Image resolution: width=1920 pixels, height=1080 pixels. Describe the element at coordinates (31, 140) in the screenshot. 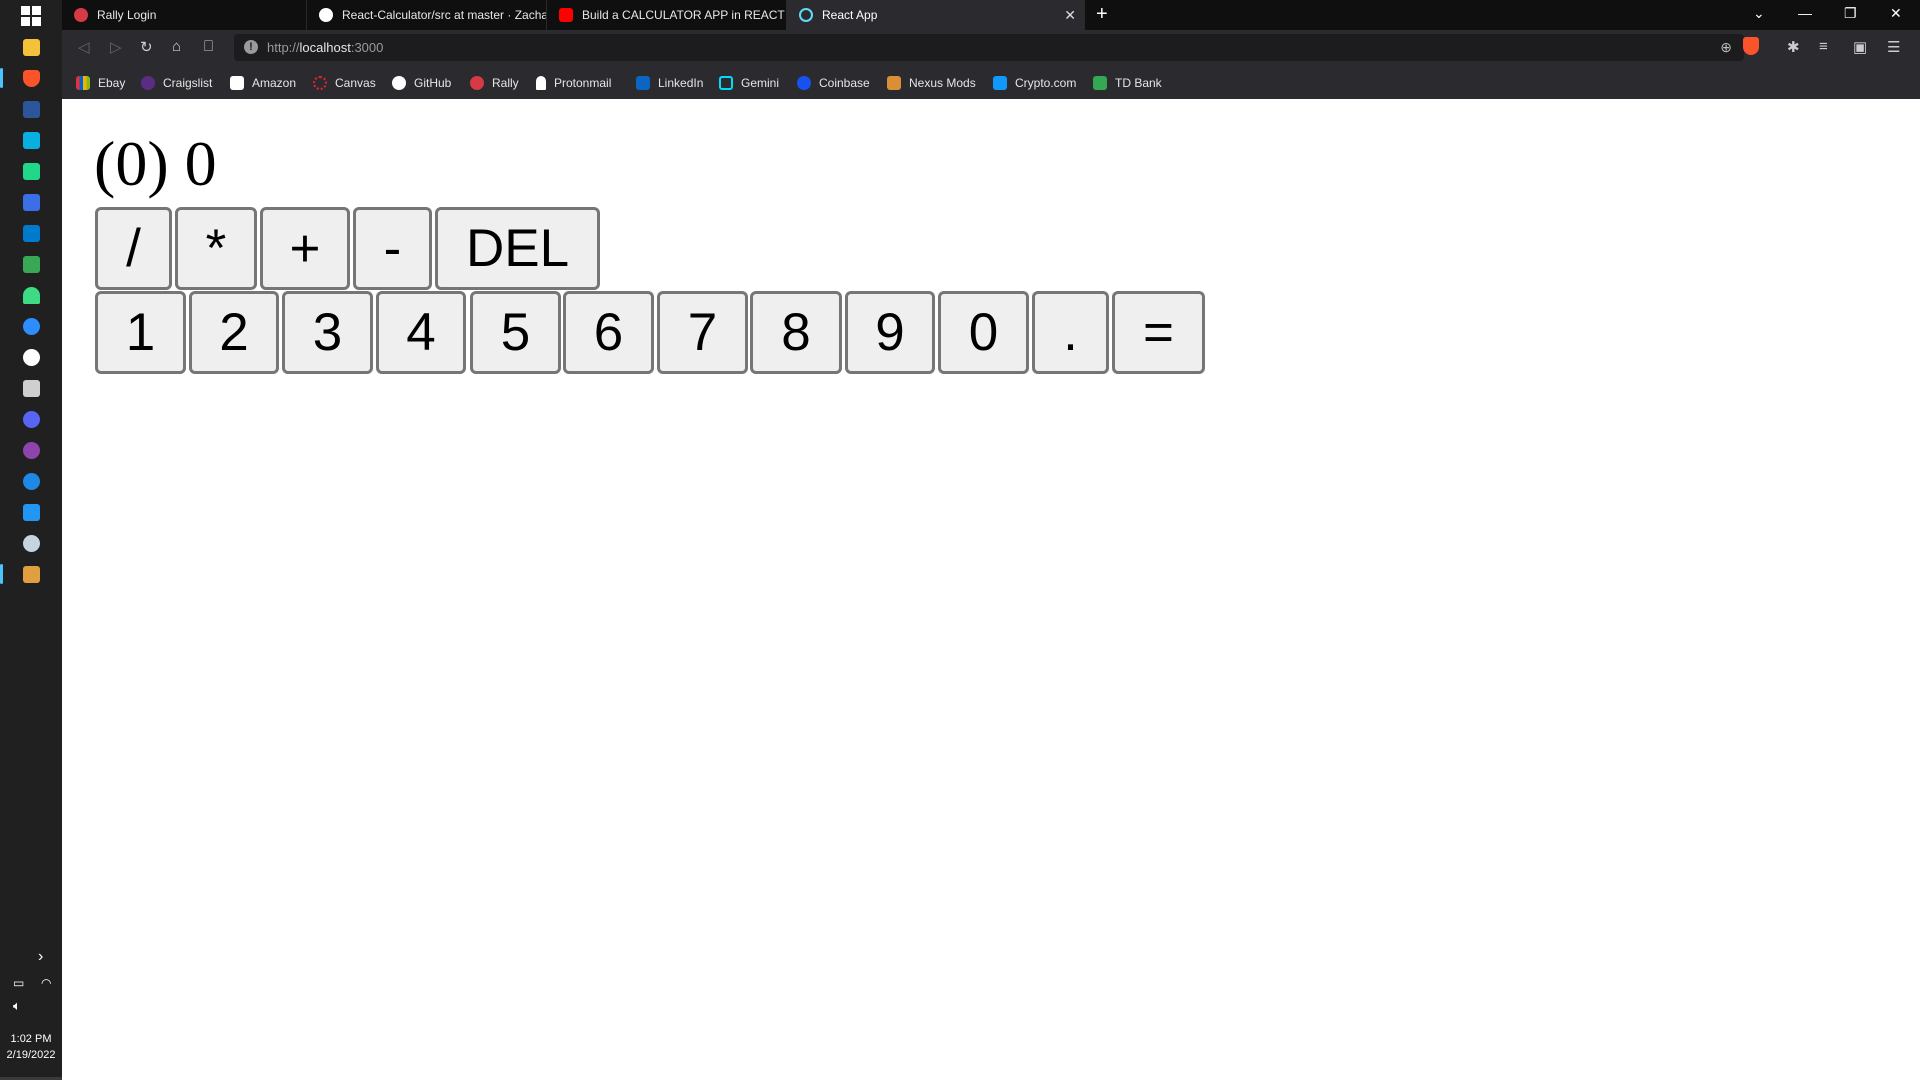

I see `webstorm-icon` at that location.